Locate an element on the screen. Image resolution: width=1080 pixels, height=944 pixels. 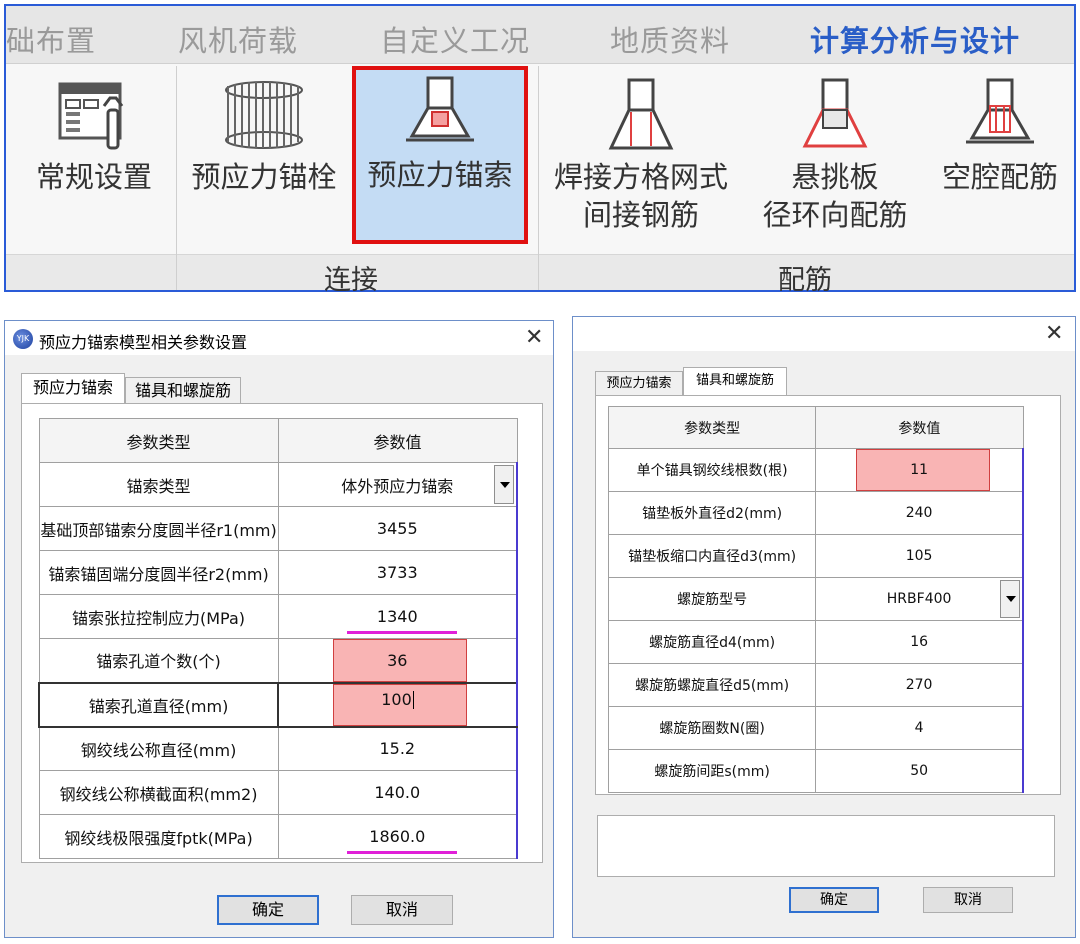
cavity-rebar-icon is located at coordinates (1000, 111).